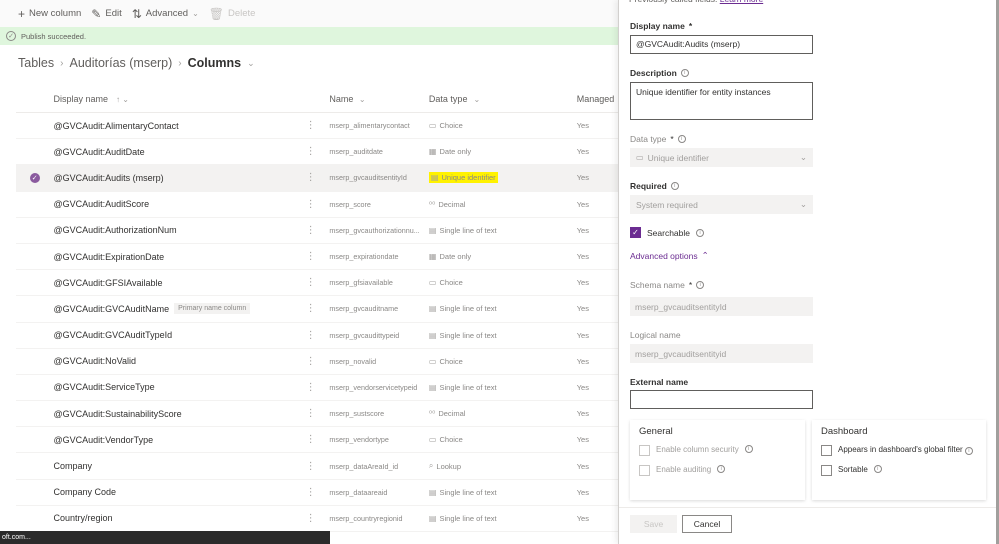  What do you see at coordinates (172, 99) in the screenshot?
I see `header-display-name: Display name ↑ ⌄` at bounding box center [172, 99].